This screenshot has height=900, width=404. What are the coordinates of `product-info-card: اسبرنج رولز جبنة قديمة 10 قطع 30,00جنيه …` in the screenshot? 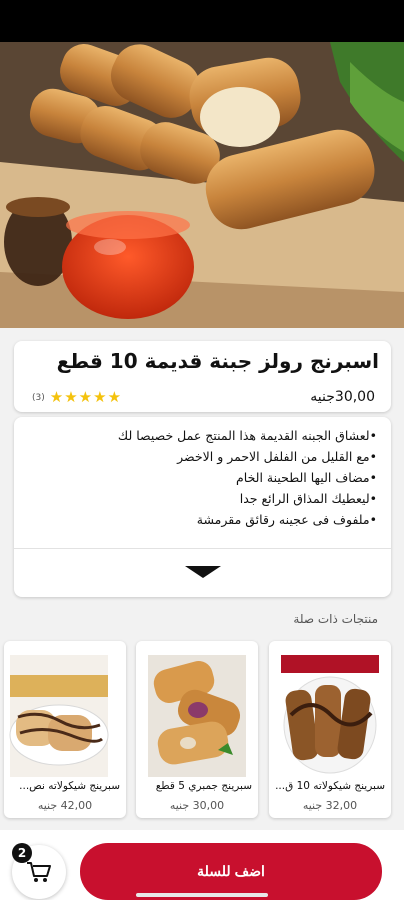 It's located at (202, 376).